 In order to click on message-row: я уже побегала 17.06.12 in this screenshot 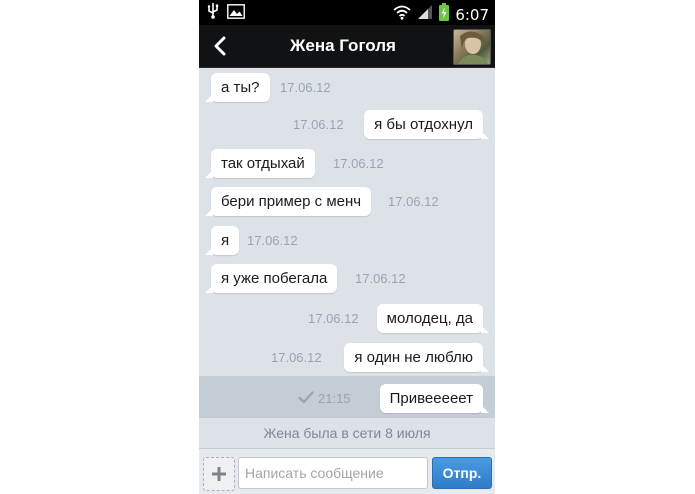, I will do `click(347, 277)`.